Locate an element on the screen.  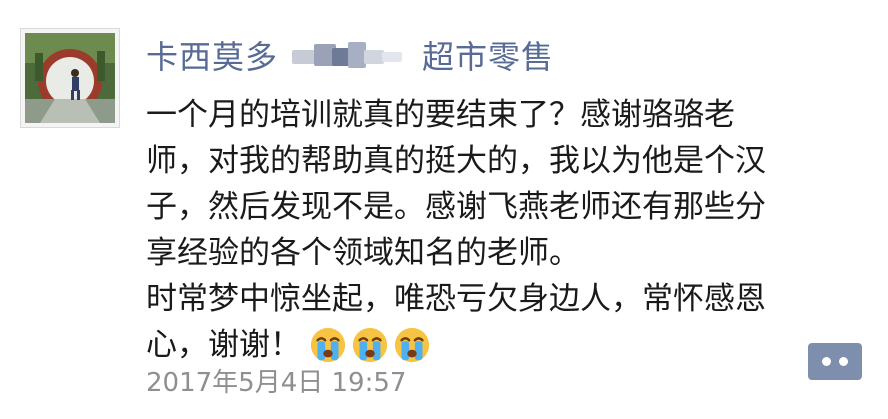
content-line: 一个月的培训就真的要结束了？感谢骆骆老 is located at coordinates (440, 115).